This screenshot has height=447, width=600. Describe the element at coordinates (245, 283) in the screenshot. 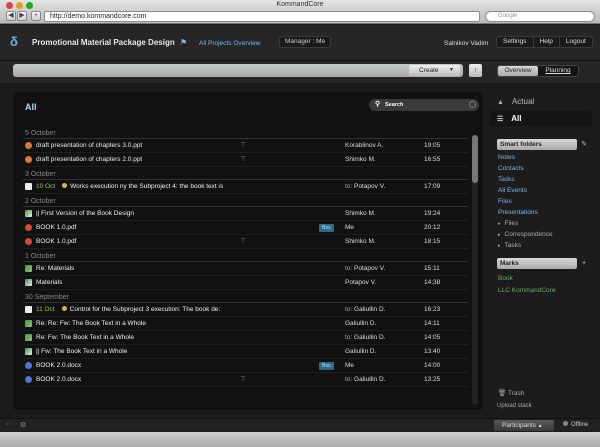

I see `activity-row: Materials Potapov V. 14:38` at that location.